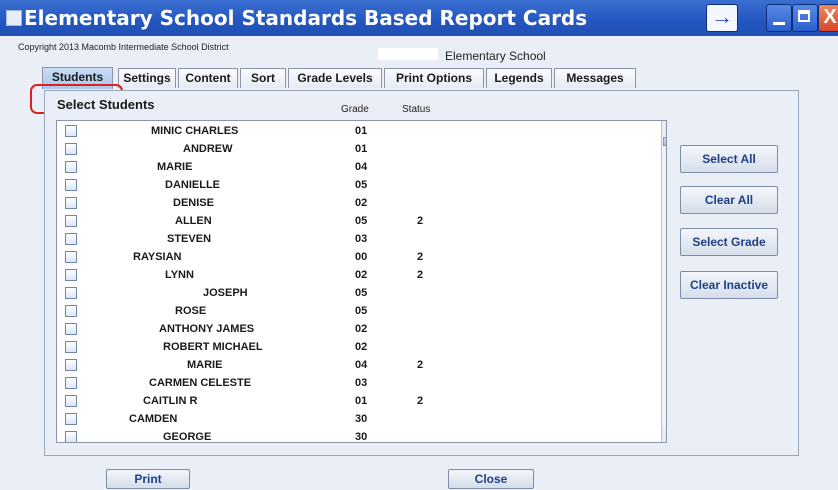 This screenshot has height=490, width=838. What do you see at coordinates (361, 437) in the screenshot?
I see `student-grade: 30` at bounding box center [361, 437].